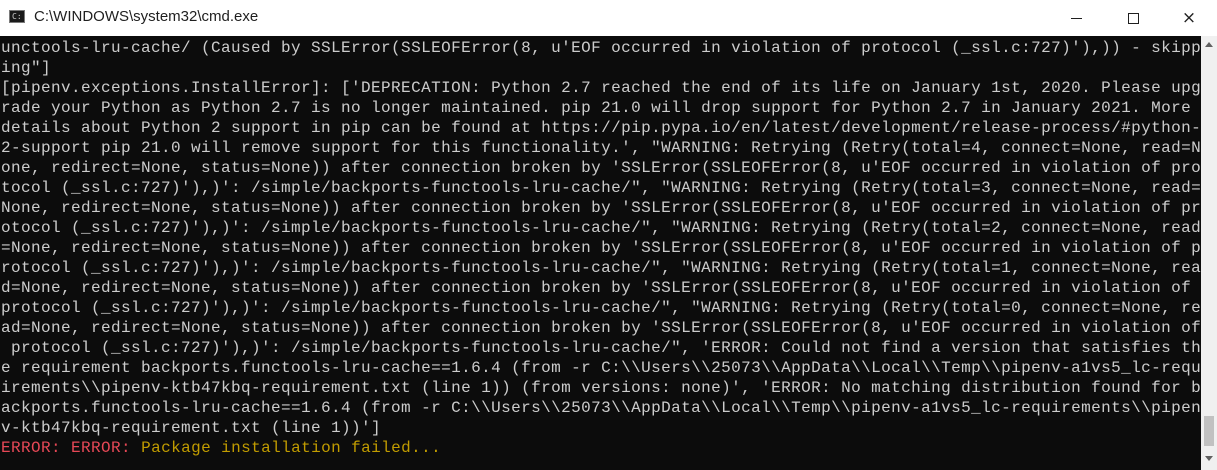 This screenshot has width=1217, height=470. I want to click on console-line: v-ktb47kbq-requirement.txt (line 1))'], so click(191, 428).